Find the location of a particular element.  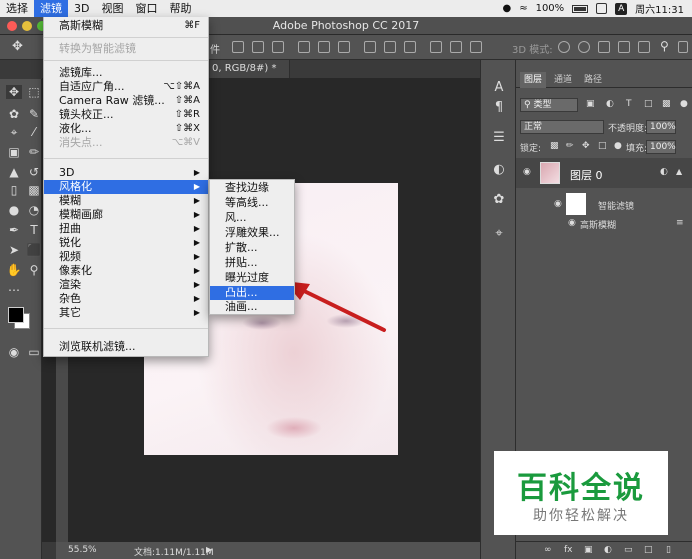

tab-layers: 图层 is located at coordinates (533, 80).